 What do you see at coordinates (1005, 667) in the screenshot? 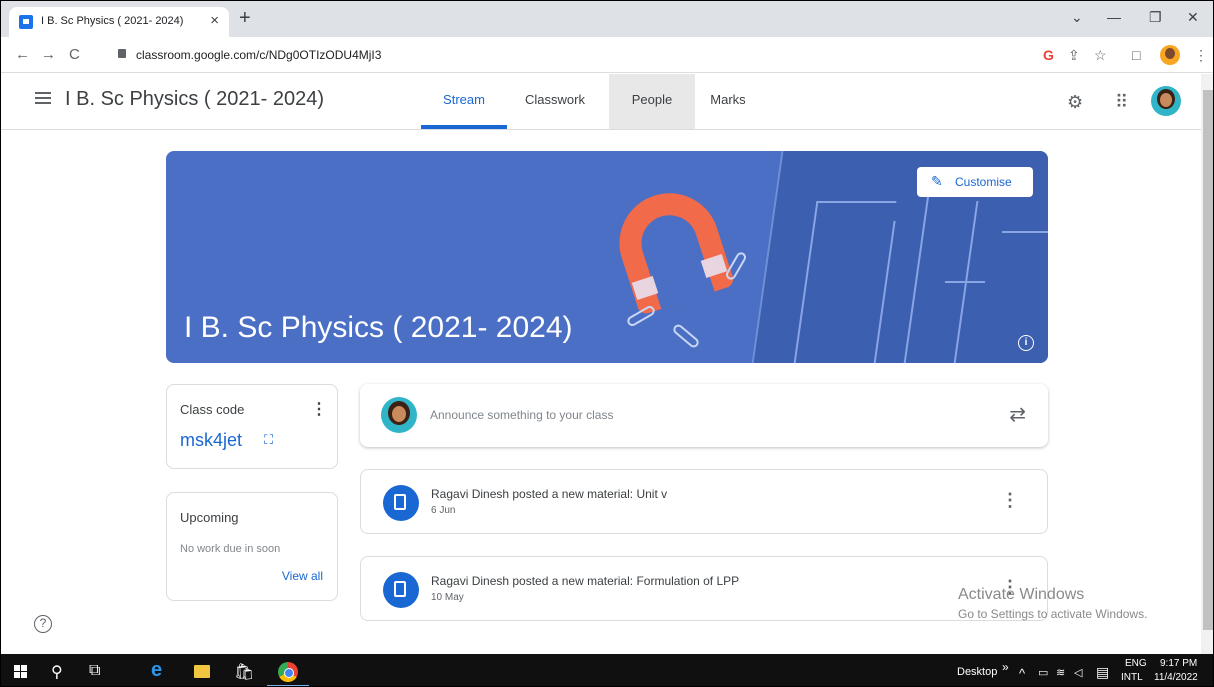
I see `toolbar-chevron-icon: »` at bounding box center [1005, 667].